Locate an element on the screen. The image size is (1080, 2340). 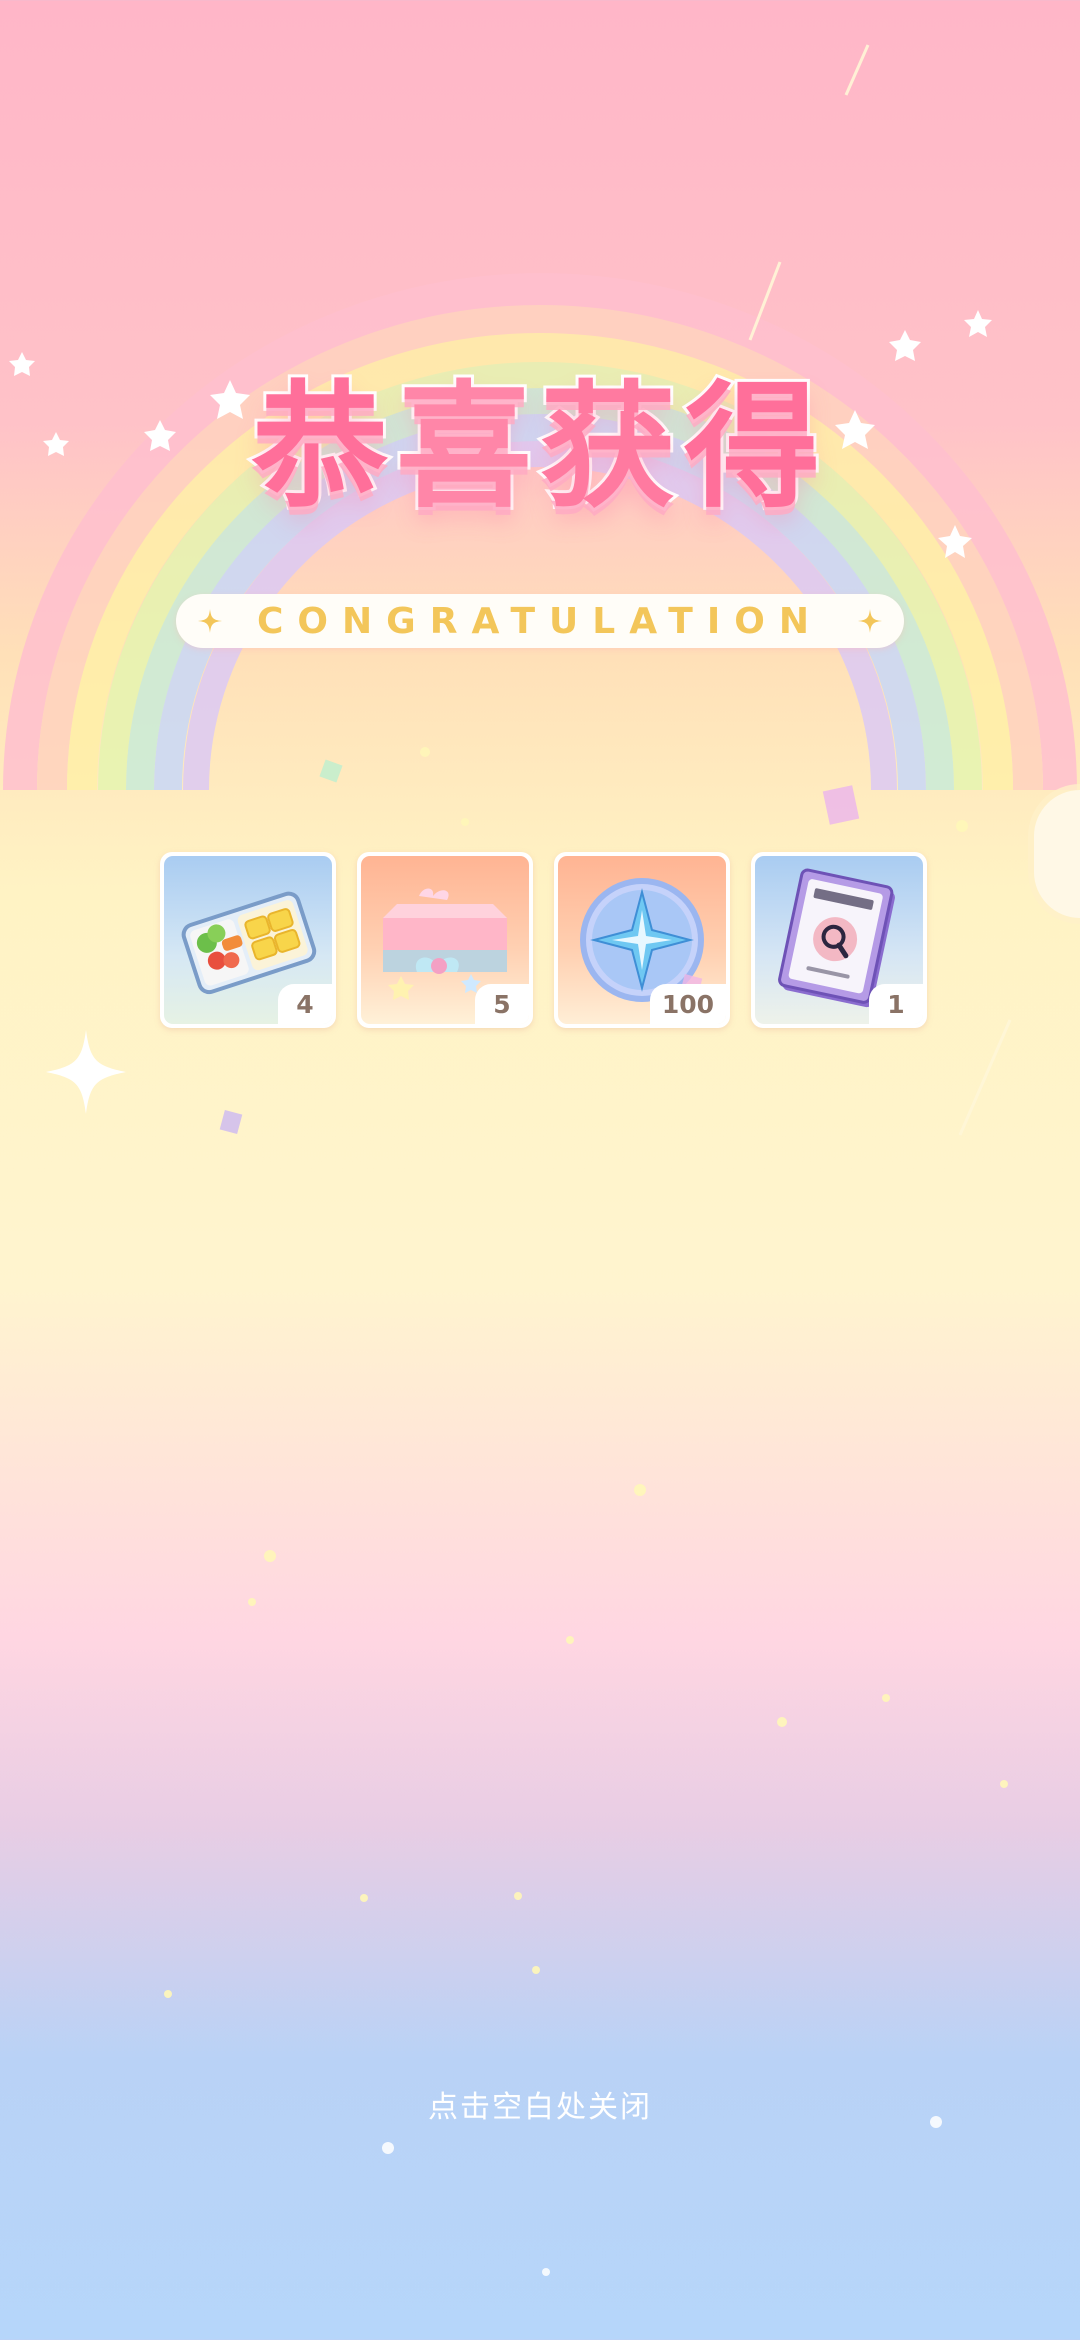
reward-item: 4 is located at coordinates (248, 940).